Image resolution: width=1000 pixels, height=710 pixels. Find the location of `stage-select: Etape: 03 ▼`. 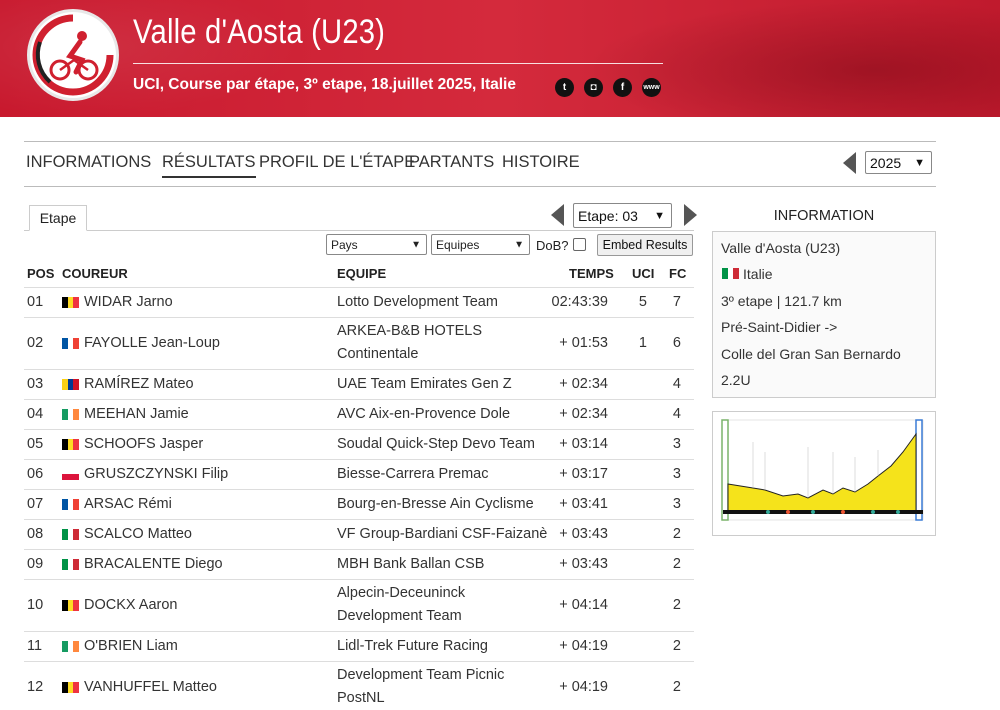

stage-select: Etape: 03 ▼ is located at coordinates (622, 215).